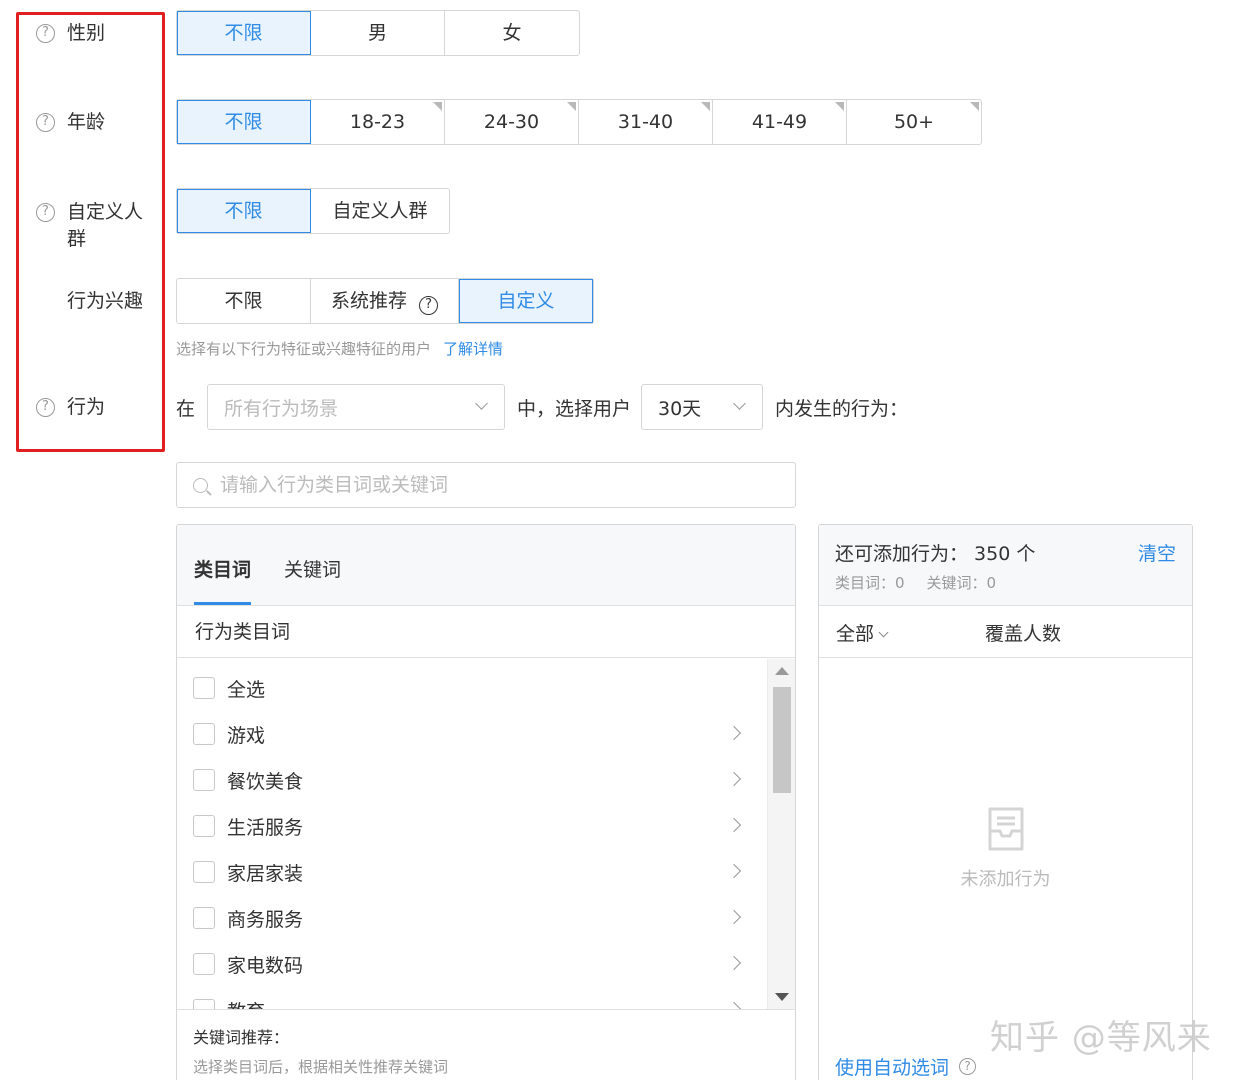  Describe the element at coordinates (1023, 634) in the screenshot. I see `coverage-column-header: 覆盖人数` at that location.